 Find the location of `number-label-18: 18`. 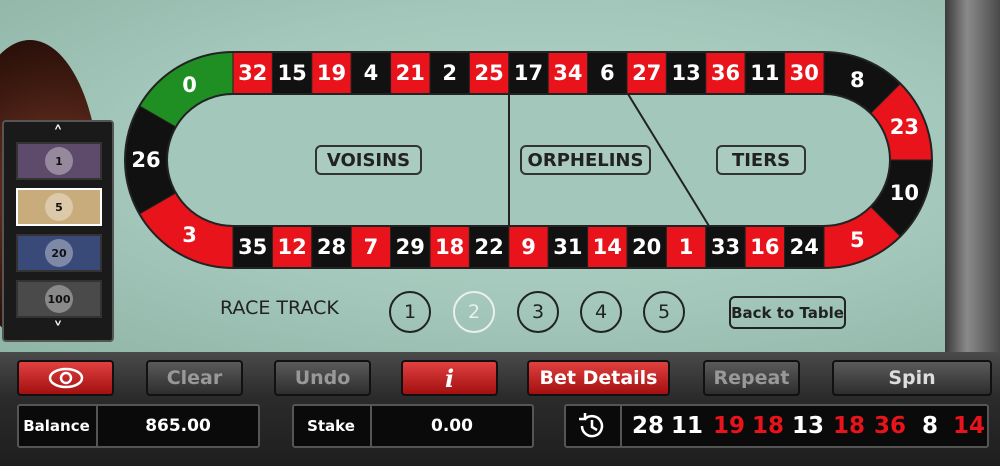

number-label-18: 18 is located at coordinates (450, 247).